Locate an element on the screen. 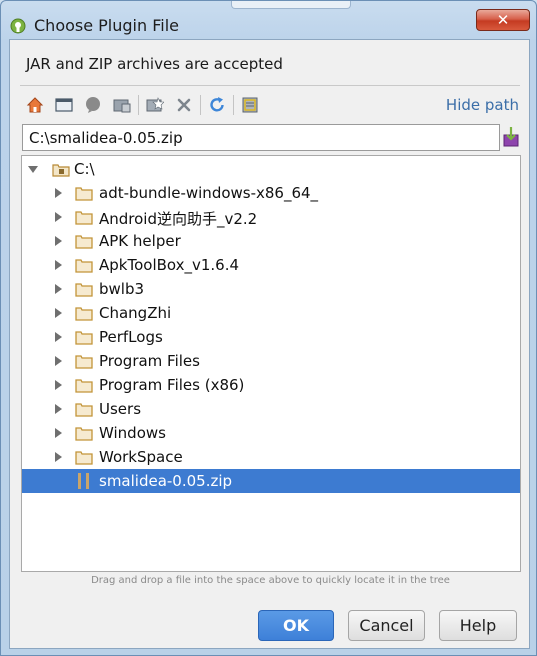 This screenshot has width=537, height=656. home-icon is located at coordinates (35, 105).